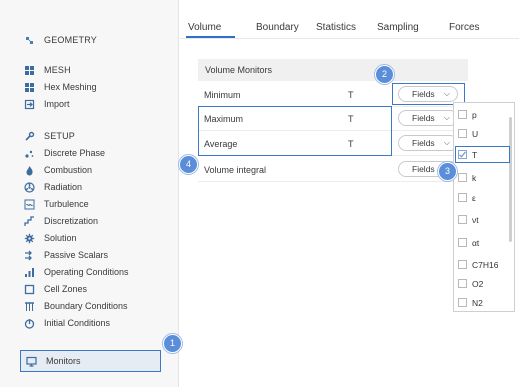  I want to click on panel-title: Volume Monitors, so click(333, 70).